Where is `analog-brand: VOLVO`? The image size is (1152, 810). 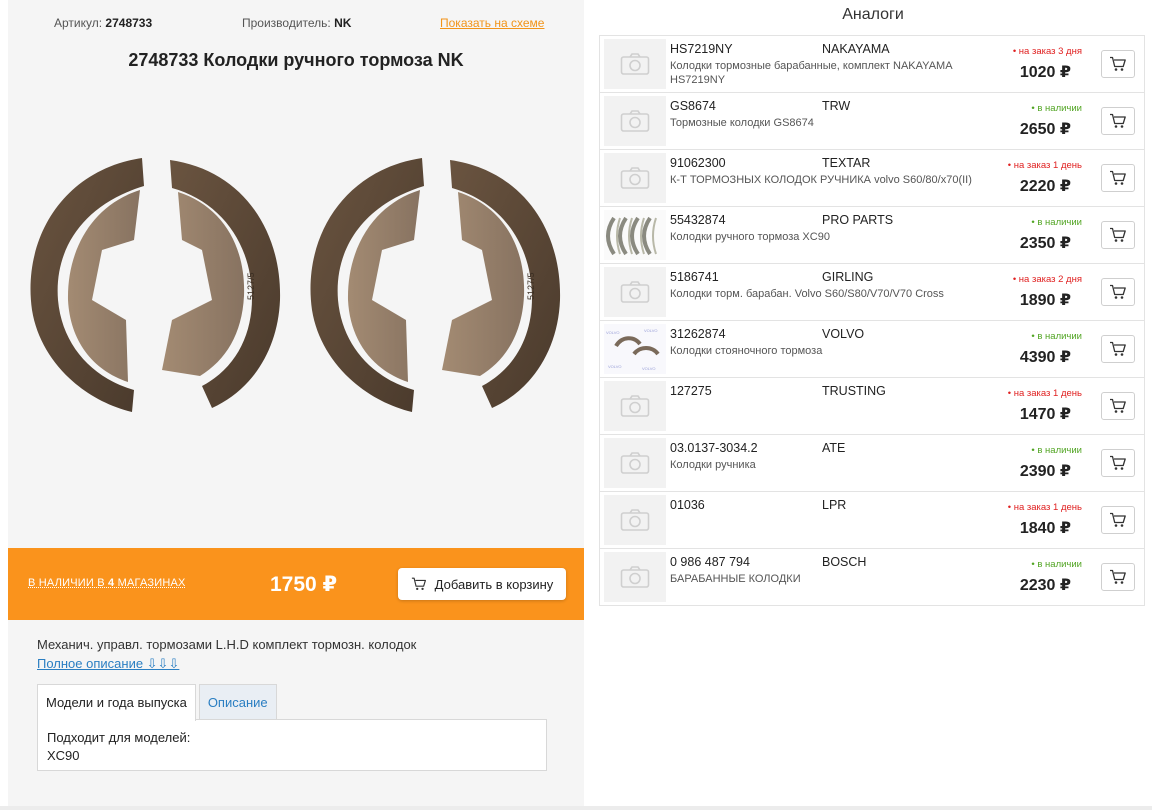 analog-brand: VOLVO is located at coordinates (843, 334).